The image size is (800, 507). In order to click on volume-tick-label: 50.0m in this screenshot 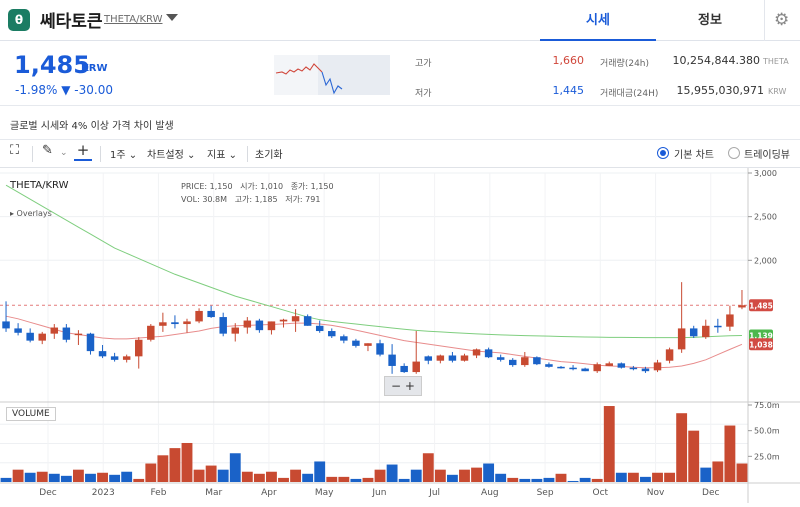, I will do `click(767, 431)`.